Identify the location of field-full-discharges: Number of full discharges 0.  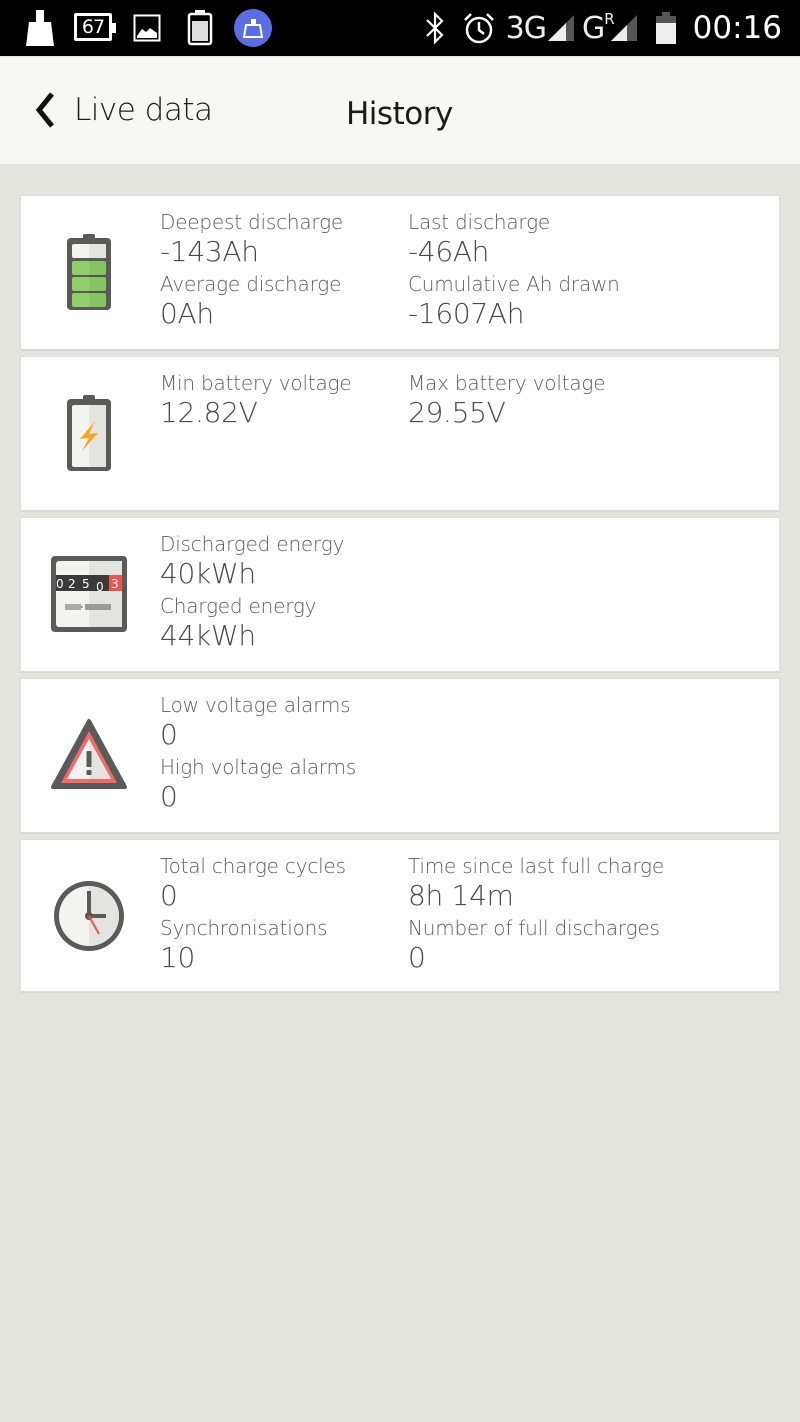
(534, 946).